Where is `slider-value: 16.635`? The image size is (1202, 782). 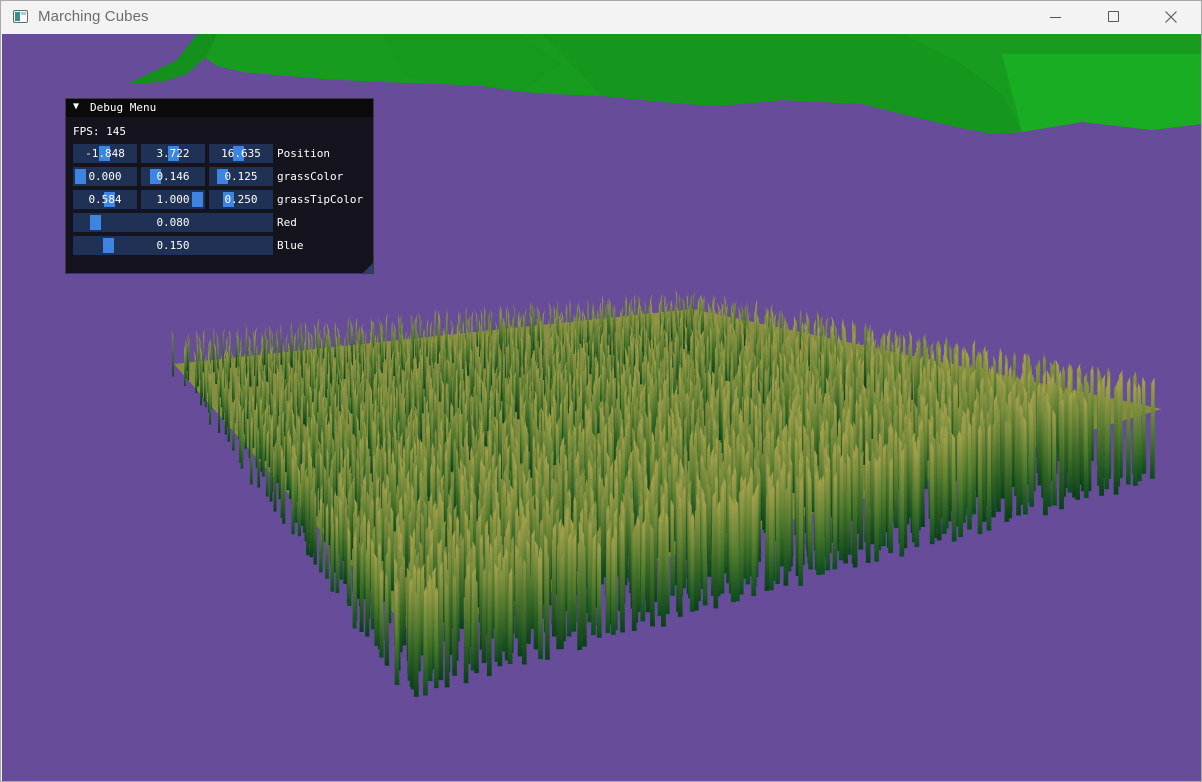 slider-value: 16.635 is located at coordinates (241, 153).